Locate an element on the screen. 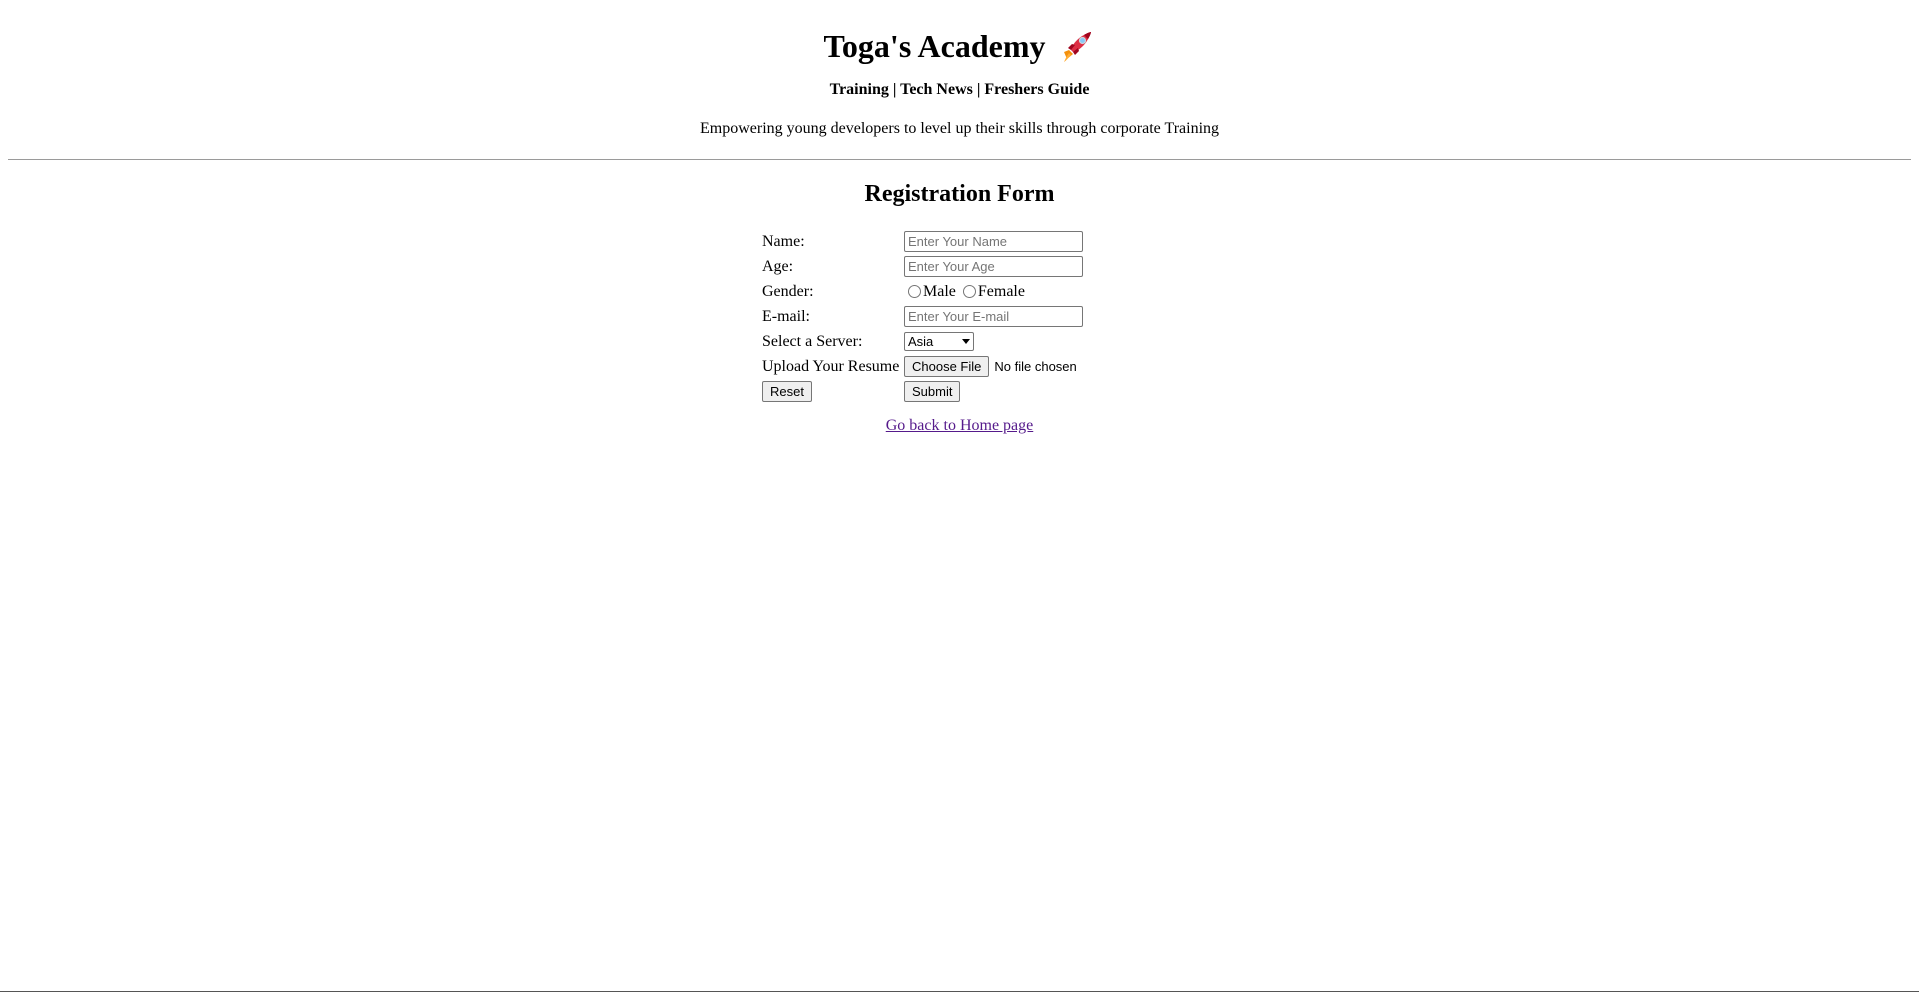 This screenshot has width=1919, height=992. server-row: Select a Server: Asia is located at coordinates (922, 341).